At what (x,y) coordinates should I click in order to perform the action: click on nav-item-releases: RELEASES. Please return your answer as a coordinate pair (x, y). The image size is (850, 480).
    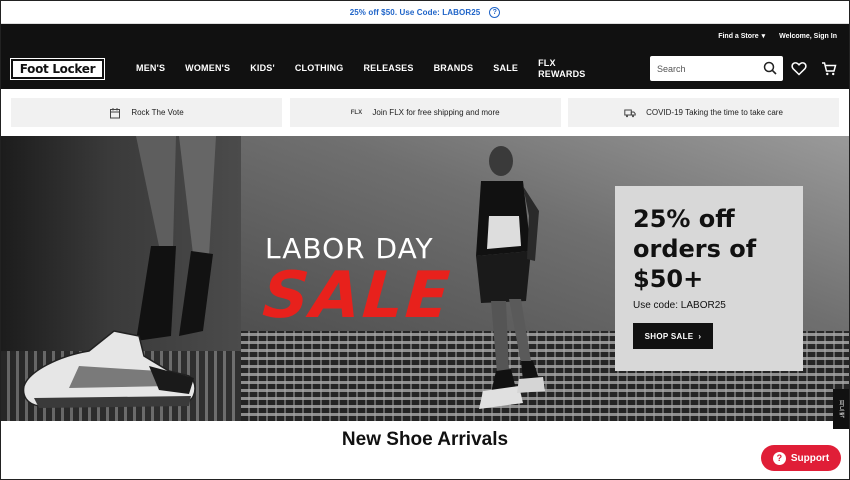
    Looking at the image, I should click on (388, 68).